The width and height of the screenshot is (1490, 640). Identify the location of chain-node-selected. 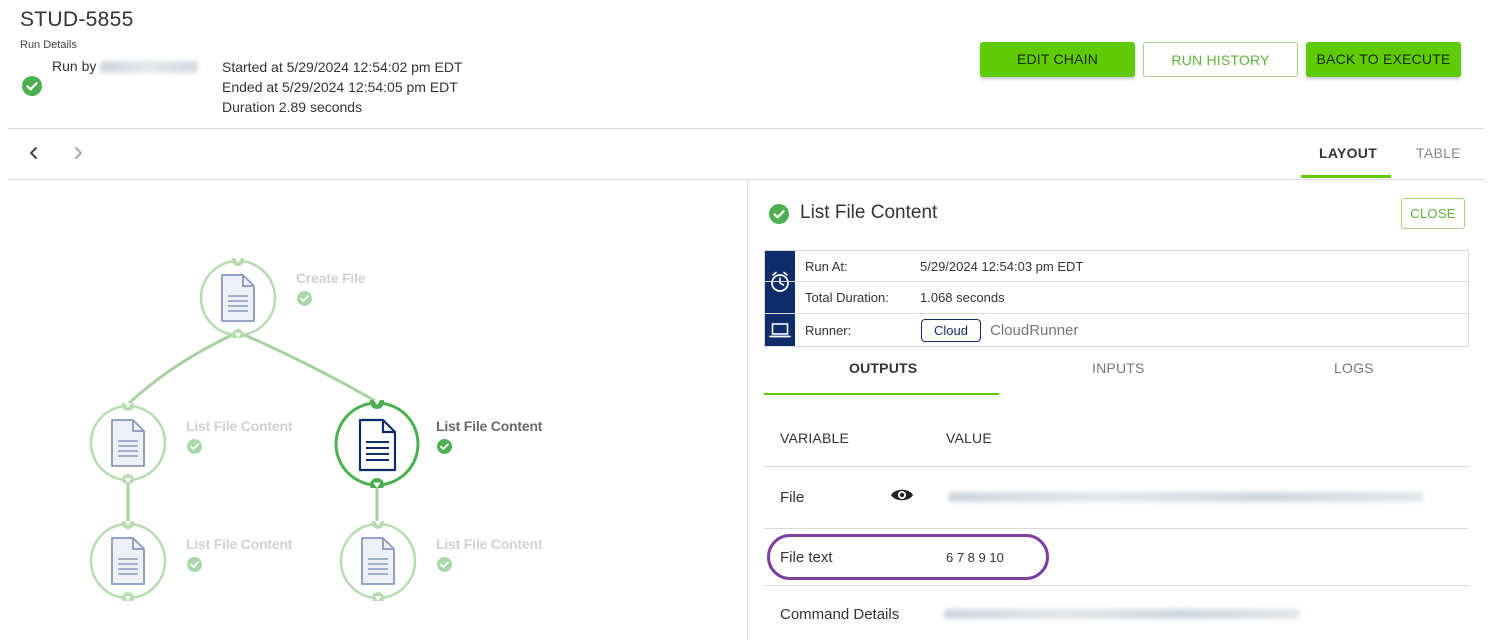
(377, 443).